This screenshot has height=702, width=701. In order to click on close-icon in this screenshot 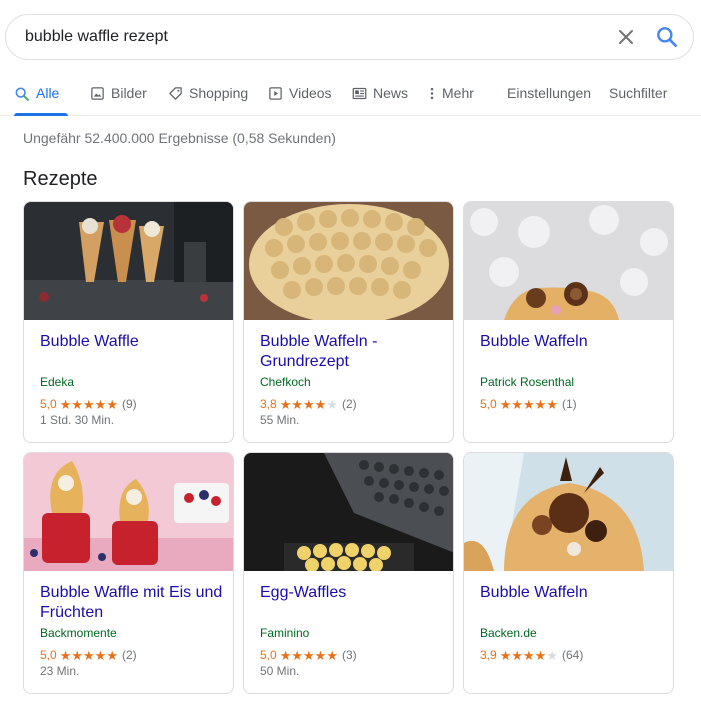, I will do `click(626, 37)`.